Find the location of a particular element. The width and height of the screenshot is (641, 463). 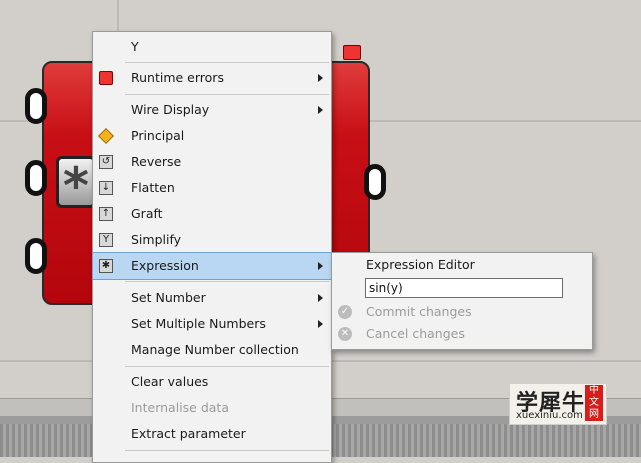

menu-item-label: Extract parameter is located at coordinates (188, 433).